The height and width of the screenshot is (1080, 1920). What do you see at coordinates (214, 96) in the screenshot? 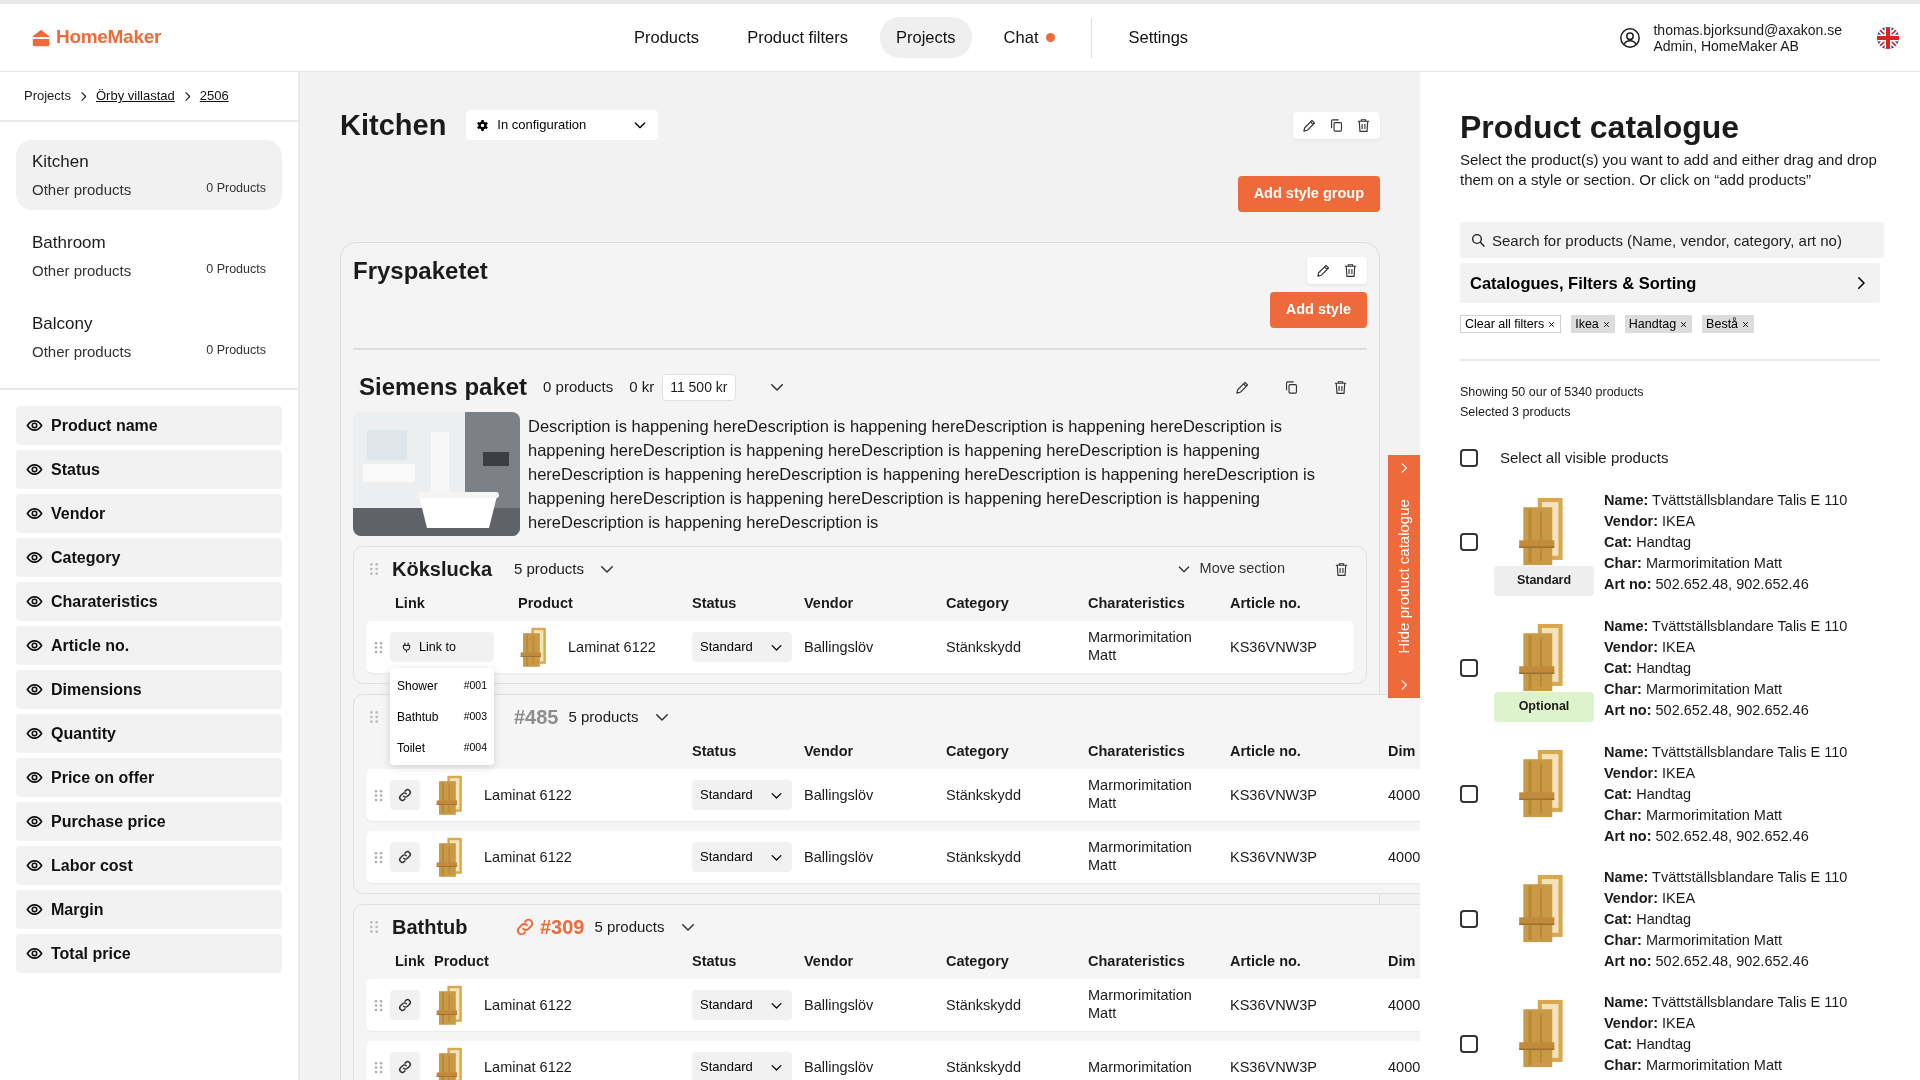
I see `breadcrumb-link: 2506` at bounding box center [214, 96].